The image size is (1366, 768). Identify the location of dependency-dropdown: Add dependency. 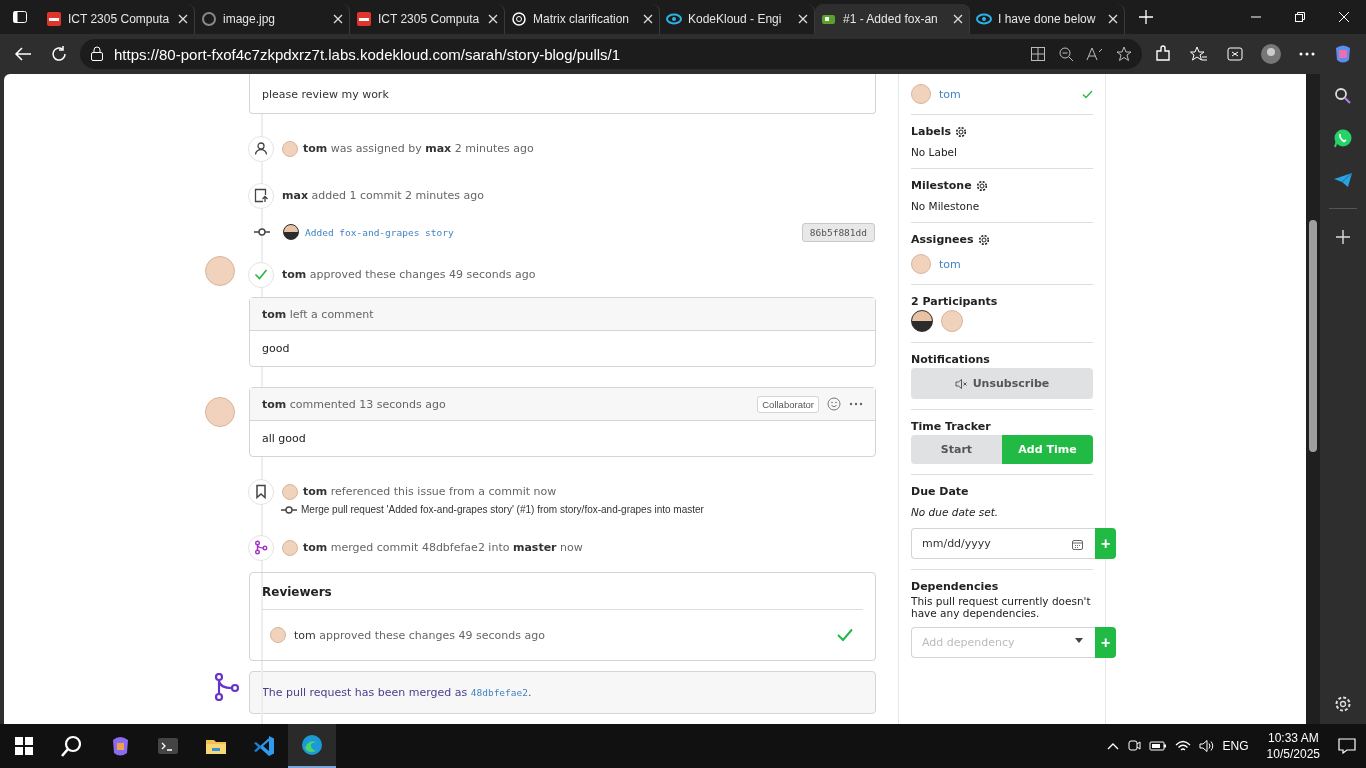
(1003, 642).